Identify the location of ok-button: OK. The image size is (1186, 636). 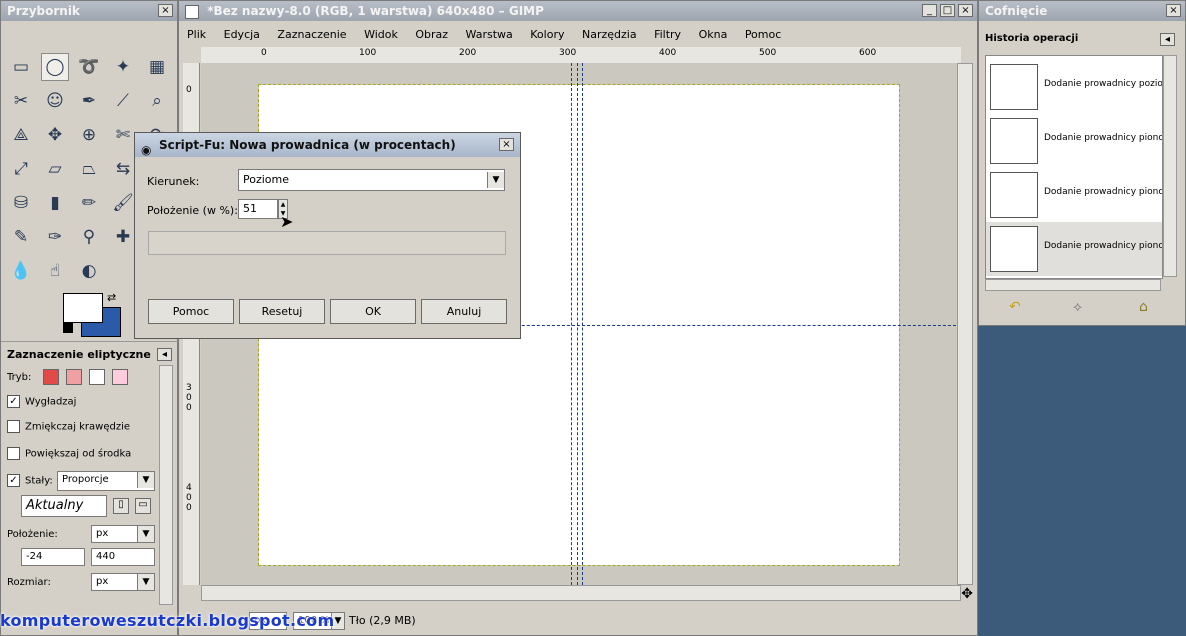
(373, 311).